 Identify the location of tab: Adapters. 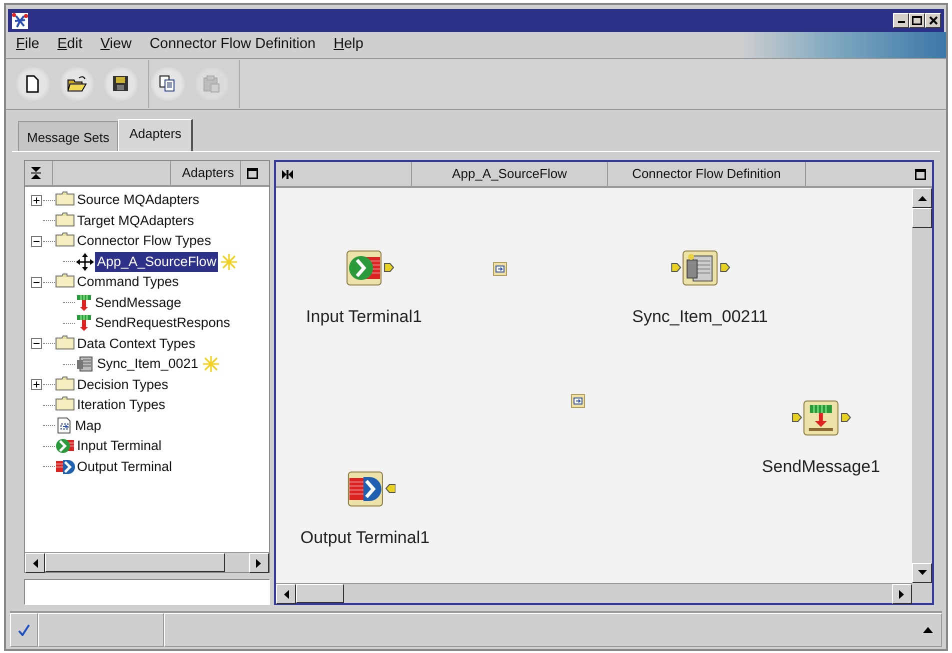
(156, 134).